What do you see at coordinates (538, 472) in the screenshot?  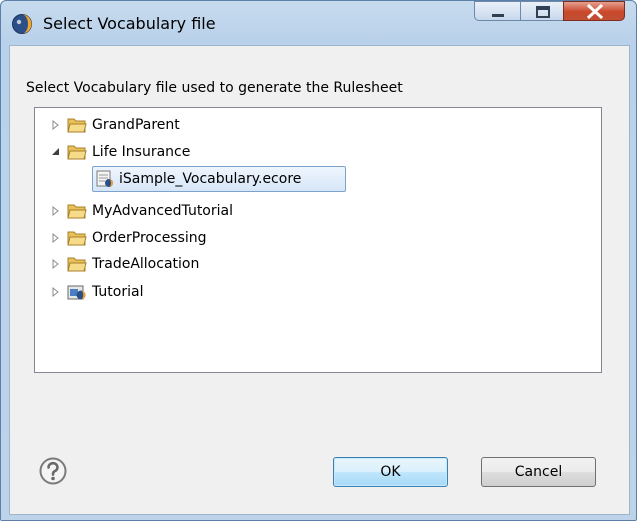 I see `cancel-button: Cancel` at bounding box center [538, 472].